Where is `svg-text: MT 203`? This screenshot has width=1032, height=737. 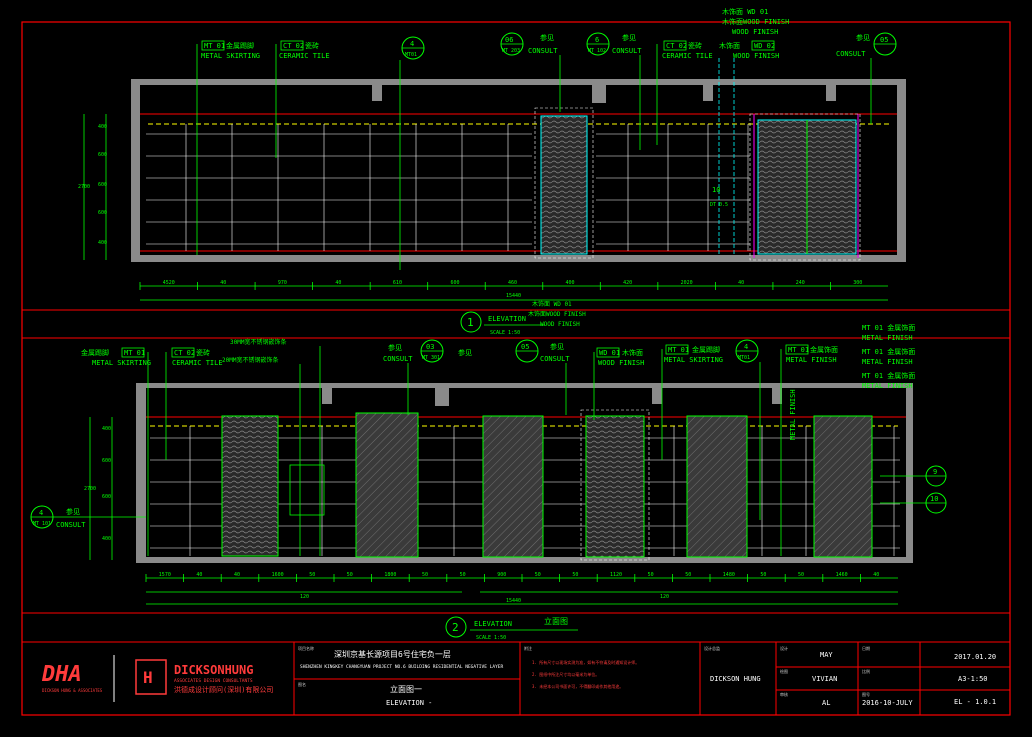
svg-text: MT 203 is located at coordinates (511, 51).